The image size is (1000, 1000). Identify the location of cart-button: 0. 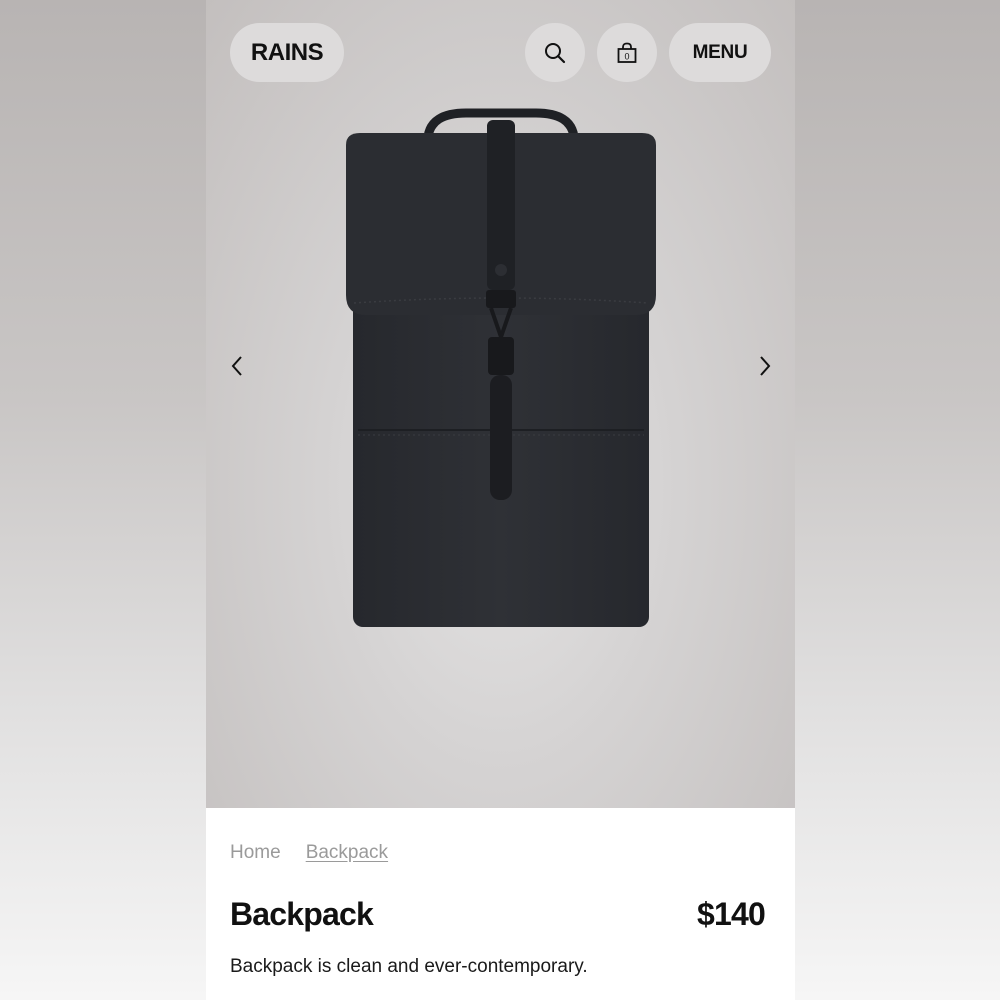
(627, 52).